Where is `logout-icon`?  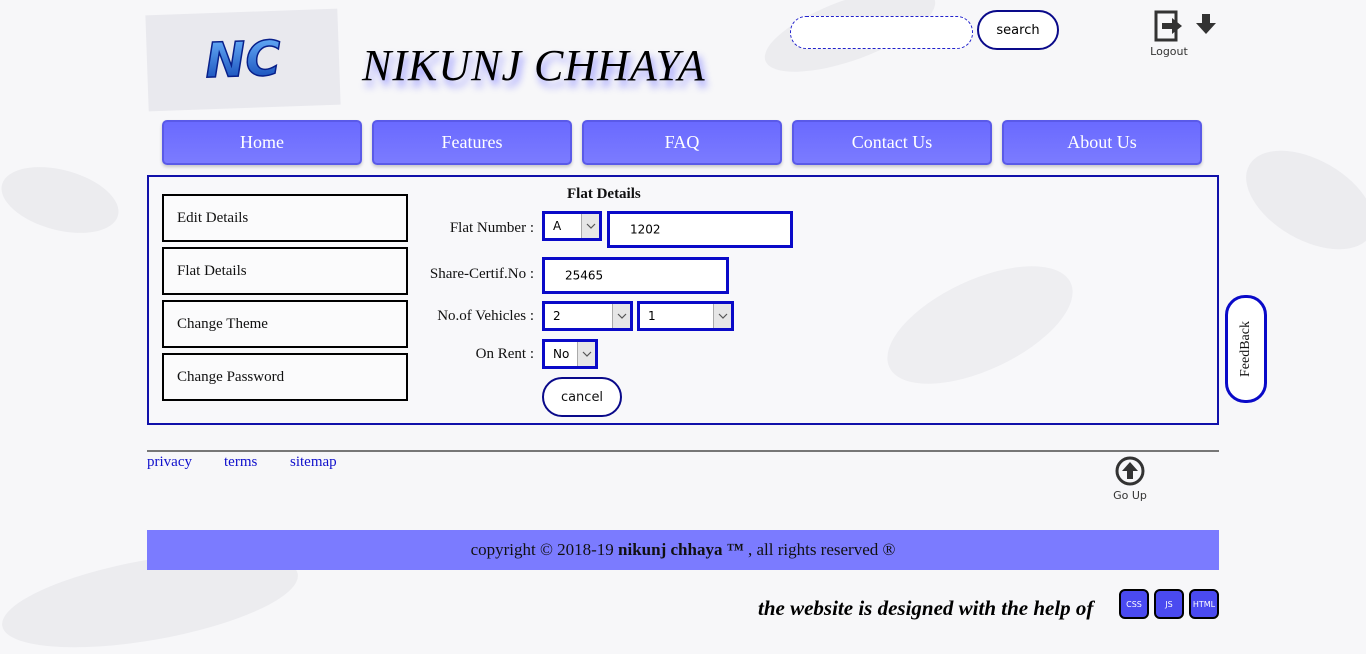
logout-icon is located at coordinates (1168, 26).